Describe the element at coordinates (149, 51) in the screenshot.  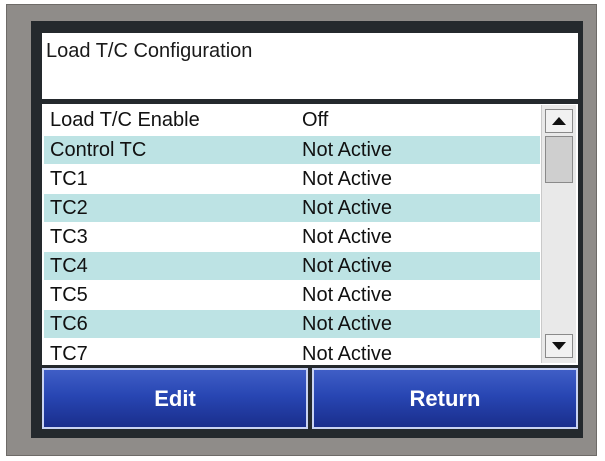
I see `page-title: Load T/C Configuration` at that location.